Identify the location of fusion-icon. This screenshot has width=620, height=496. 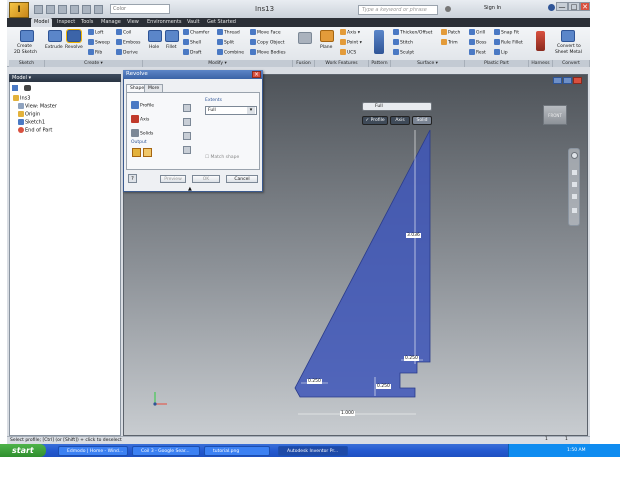
(305, 38).